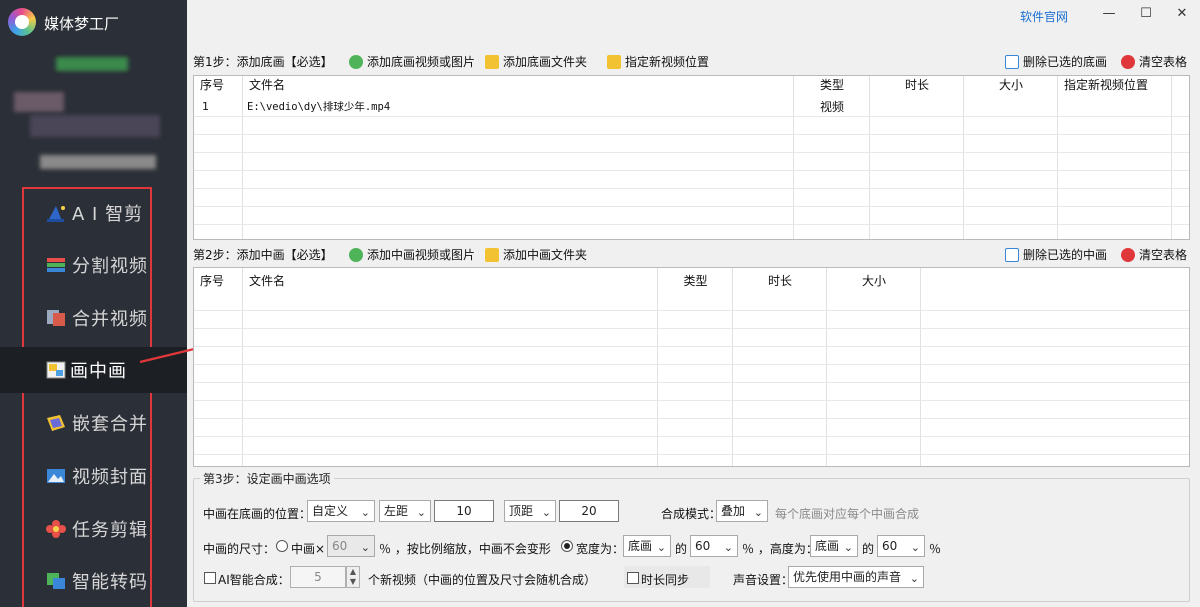 This screenshot has width=1200, height=607. What do you see at coordinates (847, 514) in the screenshot?
I see `blend-mode-hint: 每个底画对应每个中画合成` at bounding box center [847, 514].